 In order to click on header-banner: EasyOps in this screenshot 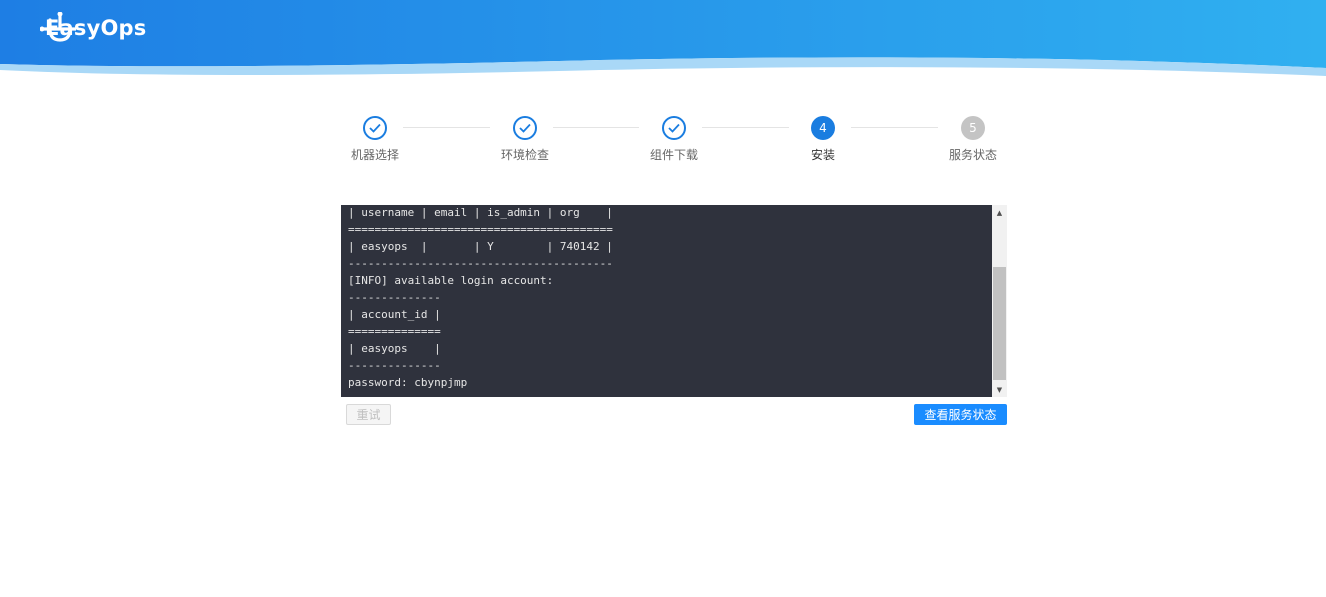, I will do `click(663, 40)`.